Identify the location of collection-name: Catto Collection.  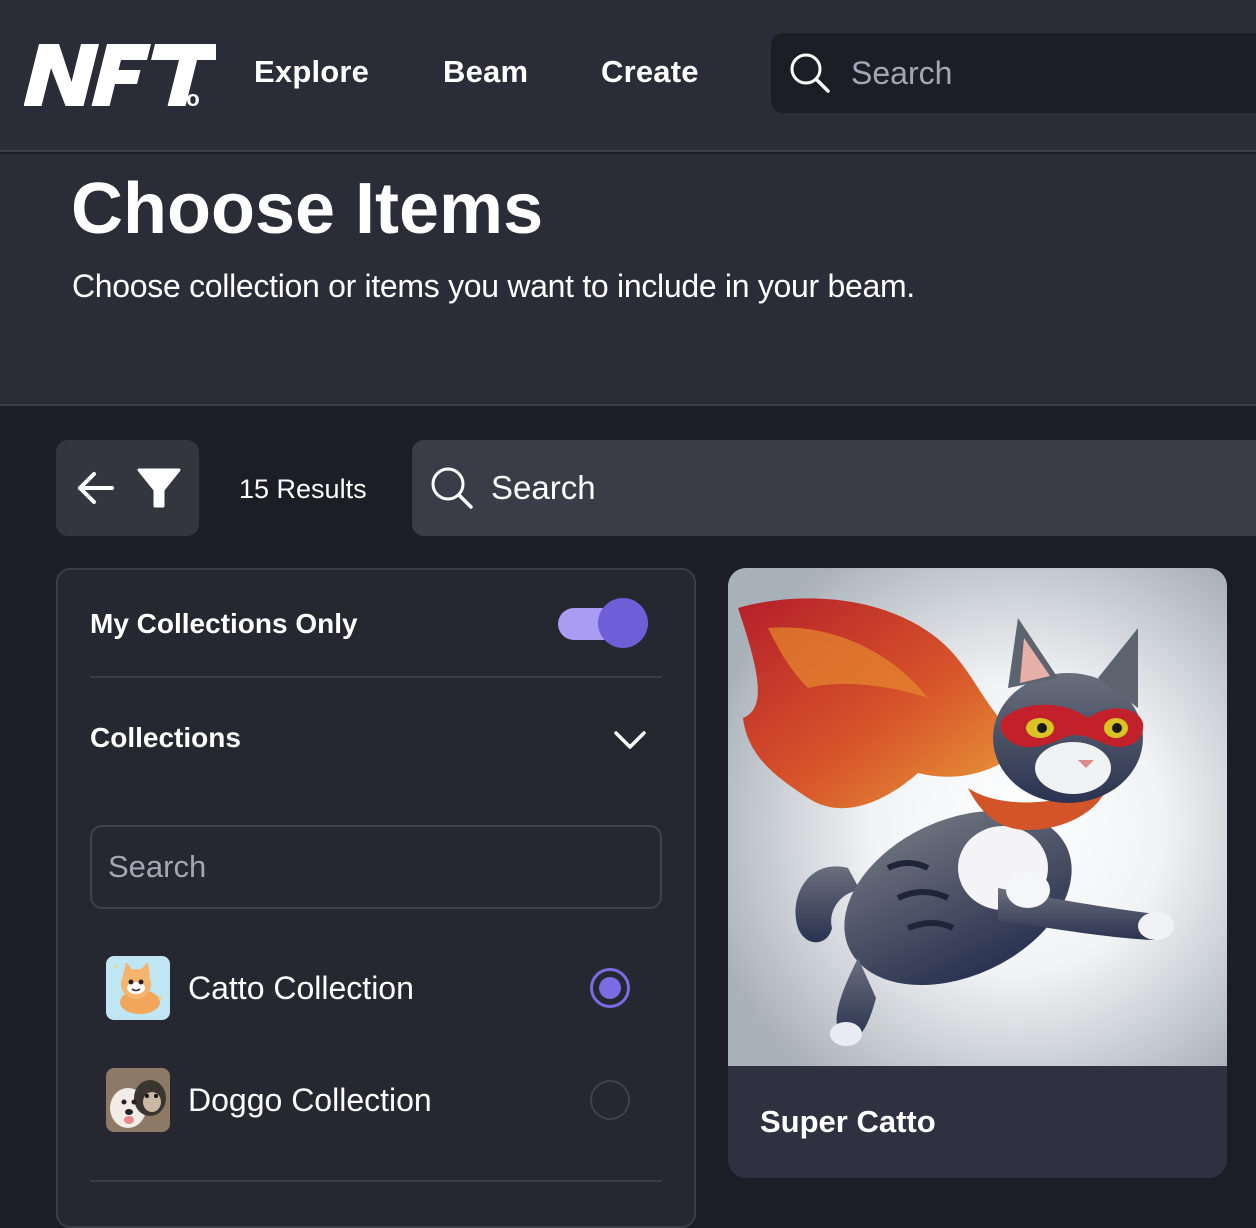
(301, 988).